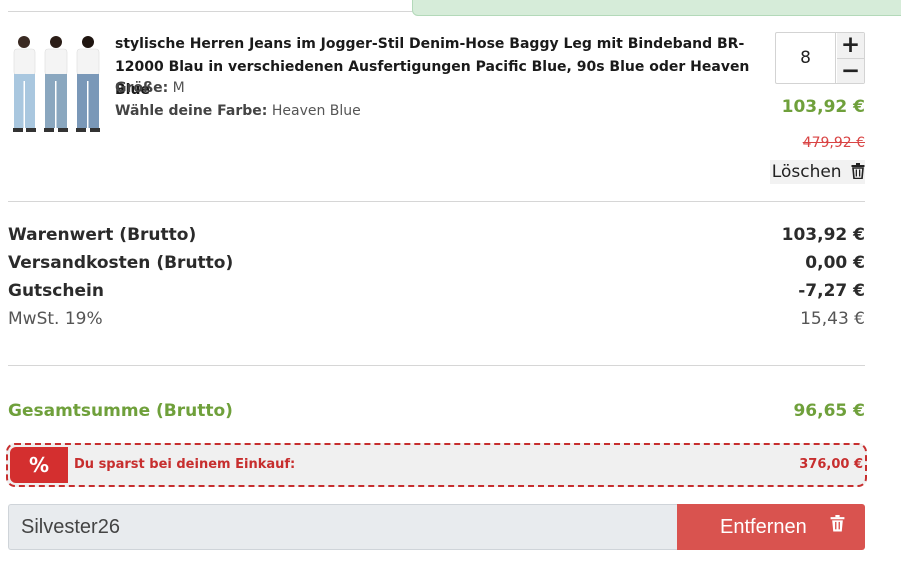 The width and height of the screenshot is (901, 571). Describe the element at coordinates (178, 88) in the screenshot. I see `size-value: M` at that location.